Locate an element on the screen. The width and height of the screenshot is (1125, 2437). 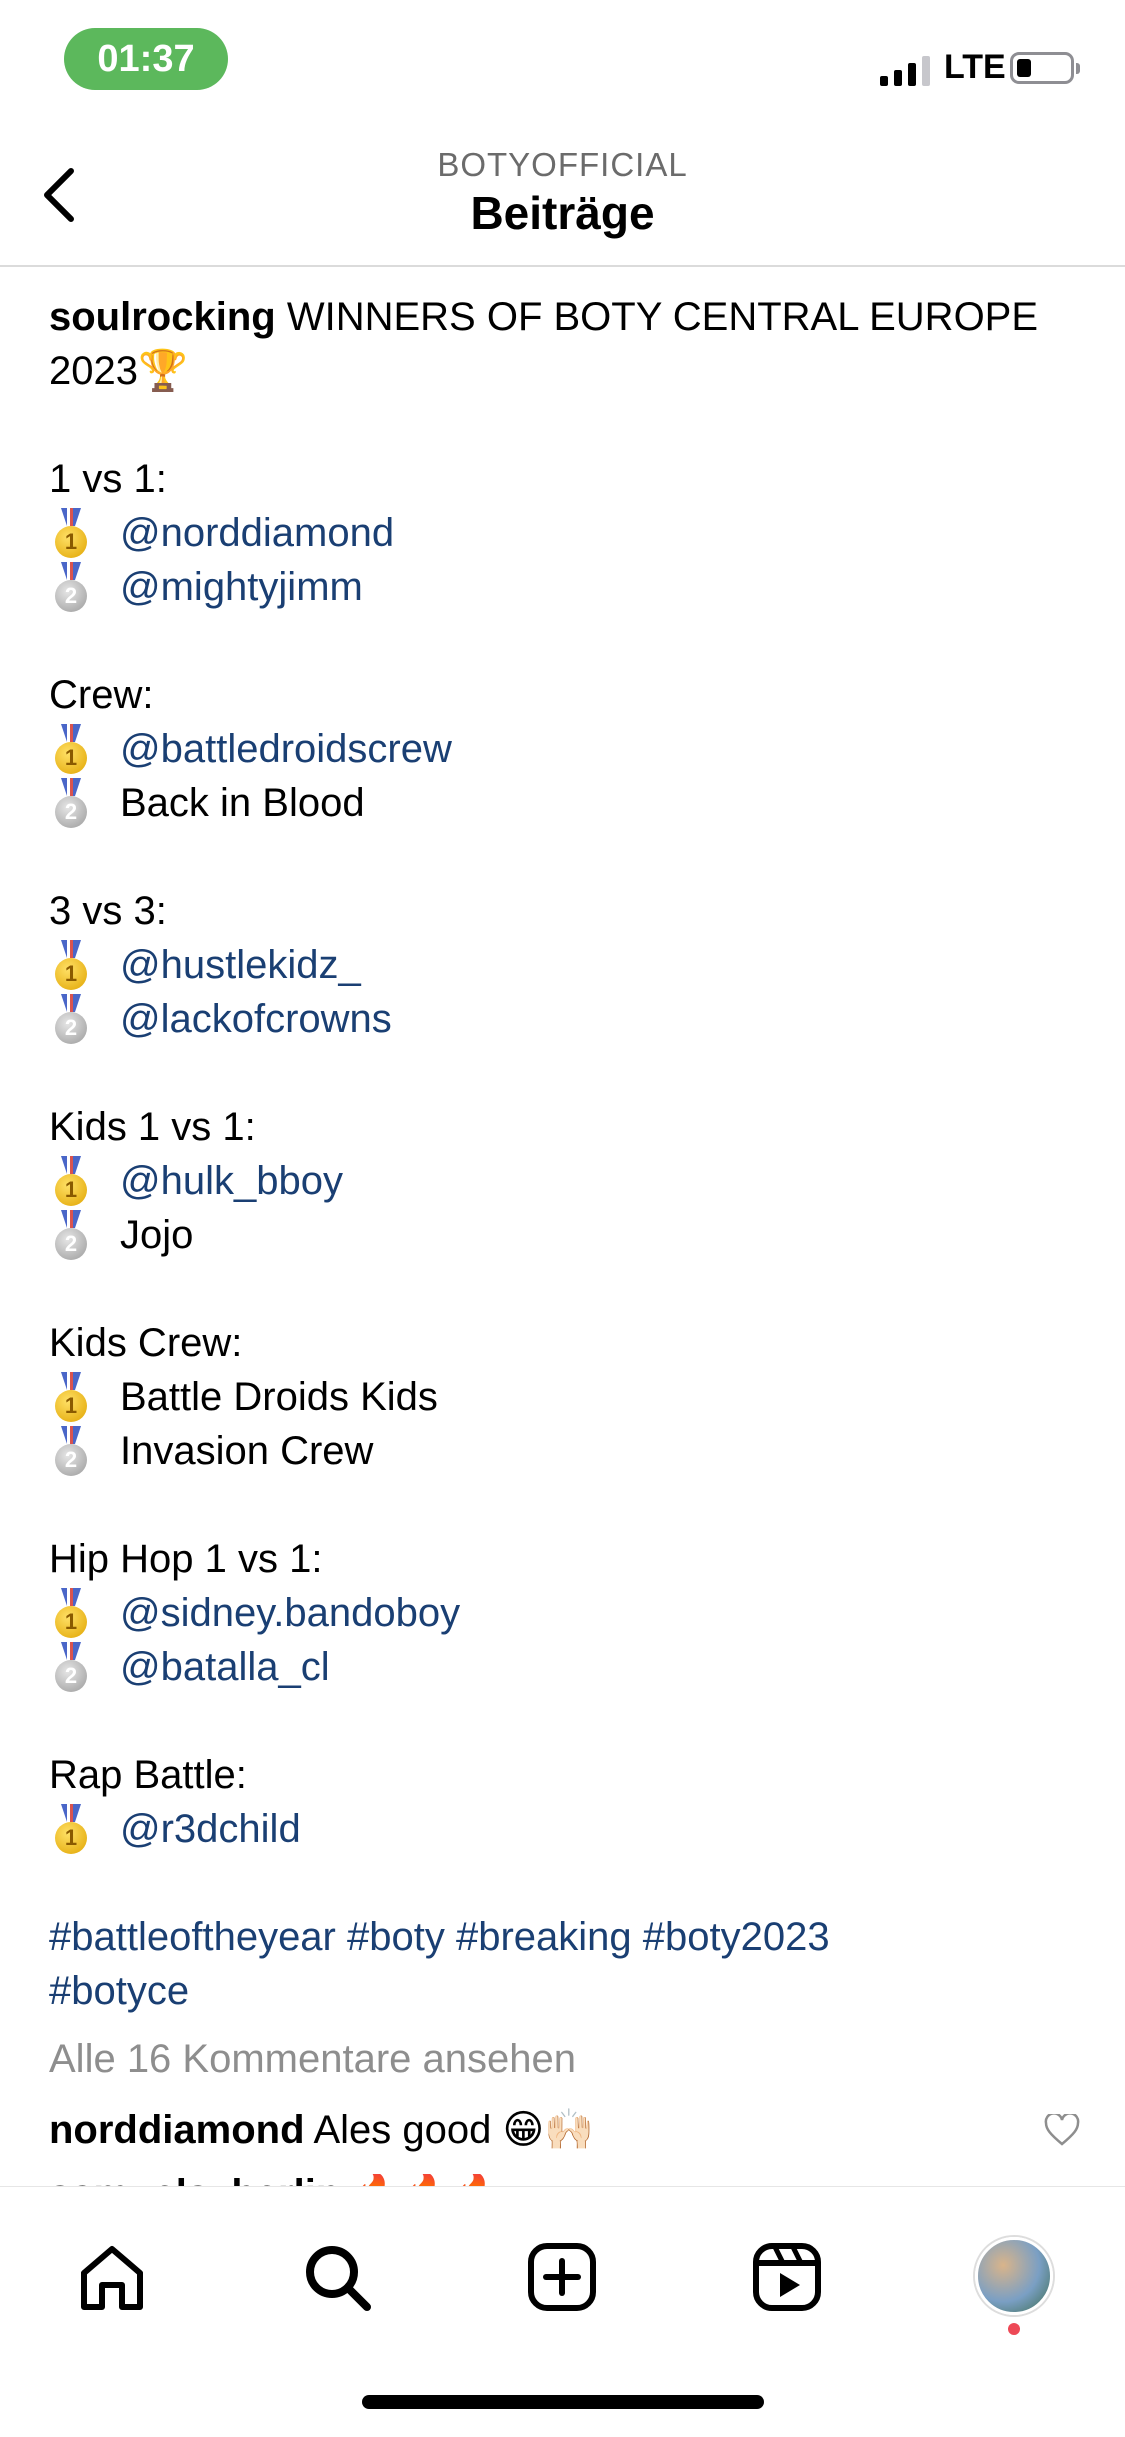
entry-text: Jojo is located at coordinates (157, 1235).